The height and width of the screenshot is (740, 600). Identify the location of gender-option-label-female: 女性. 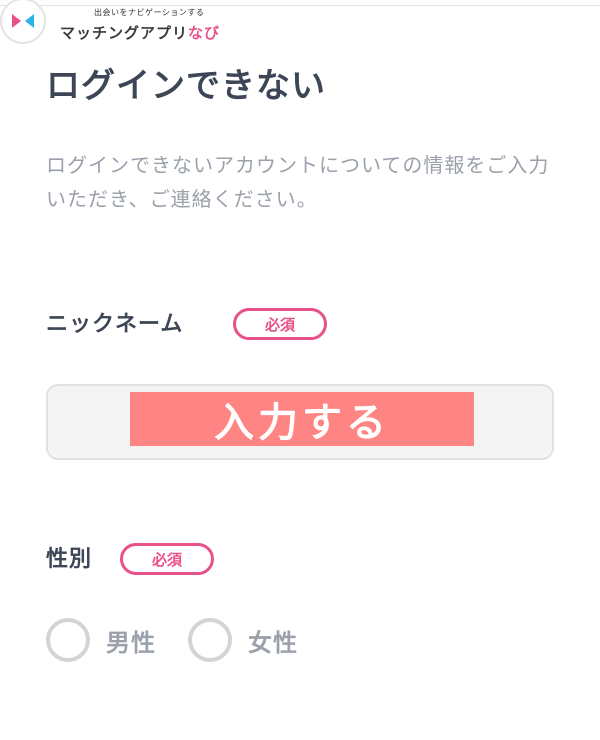
(273, 642).